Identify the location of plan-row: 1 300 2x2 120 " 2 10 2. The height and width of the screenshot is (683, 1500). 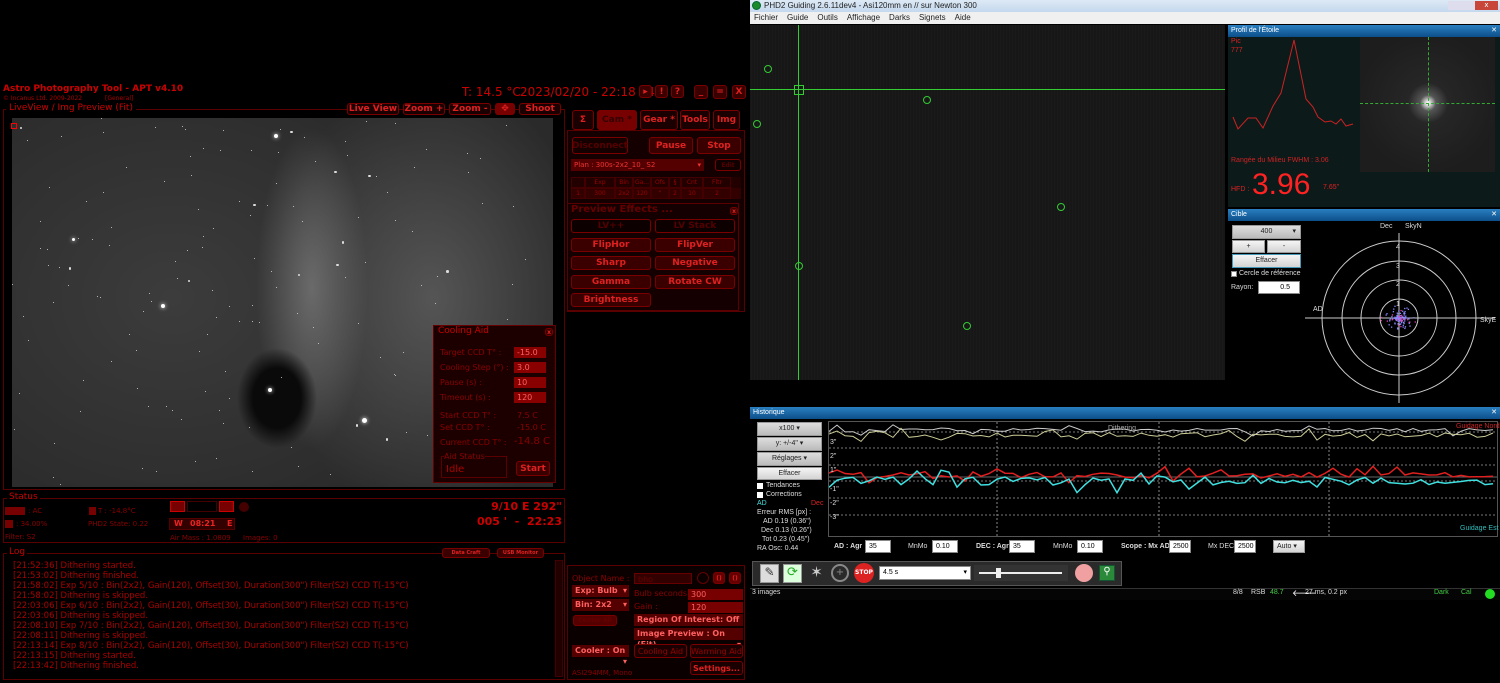
(656, 193).